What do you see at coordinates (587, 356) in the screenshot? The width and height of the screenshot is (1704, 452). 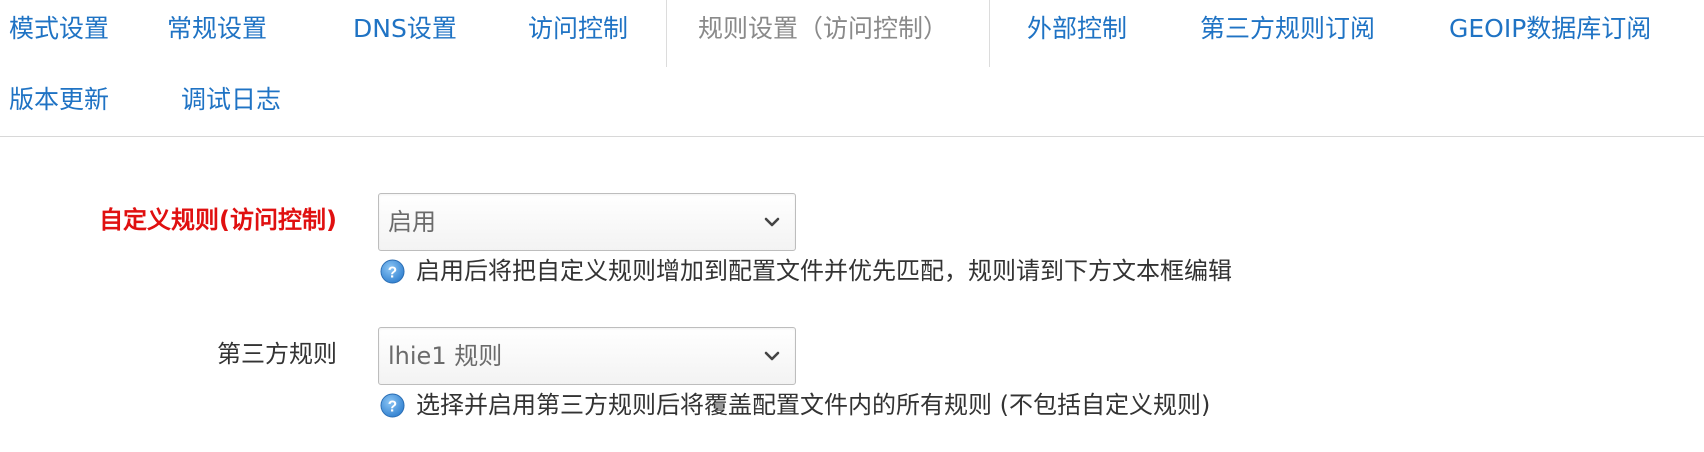 I see `third-party-rules-select: lhie1 规则` at bounding box center [587, 356].